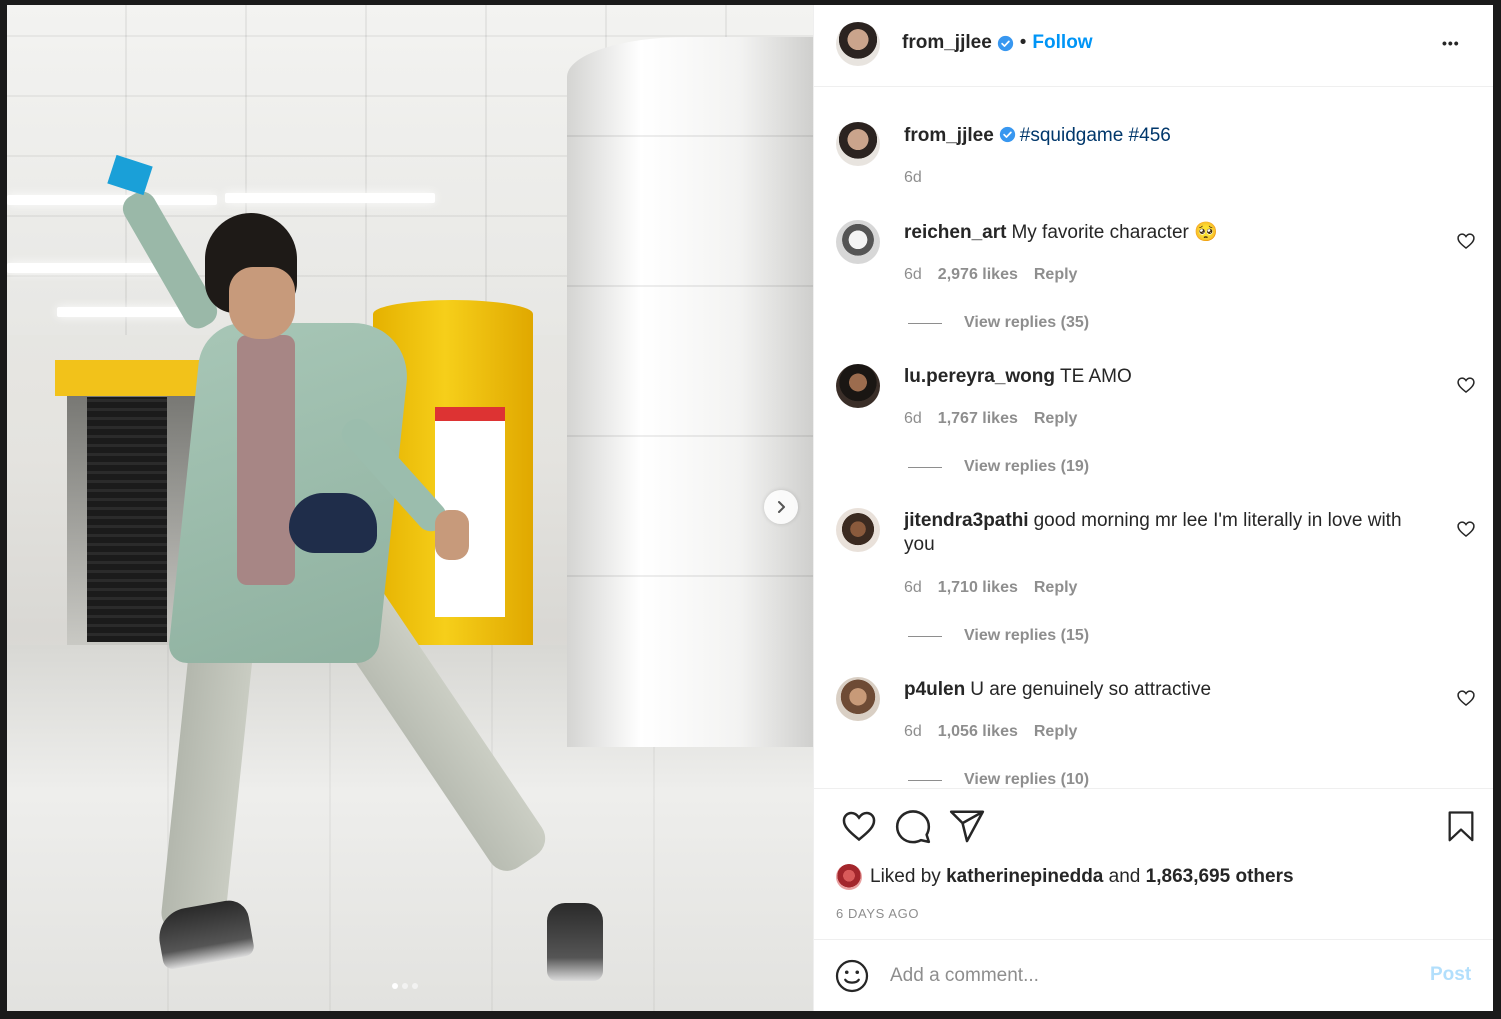  I want to click on bookmark-icon, so click(1461, 826).